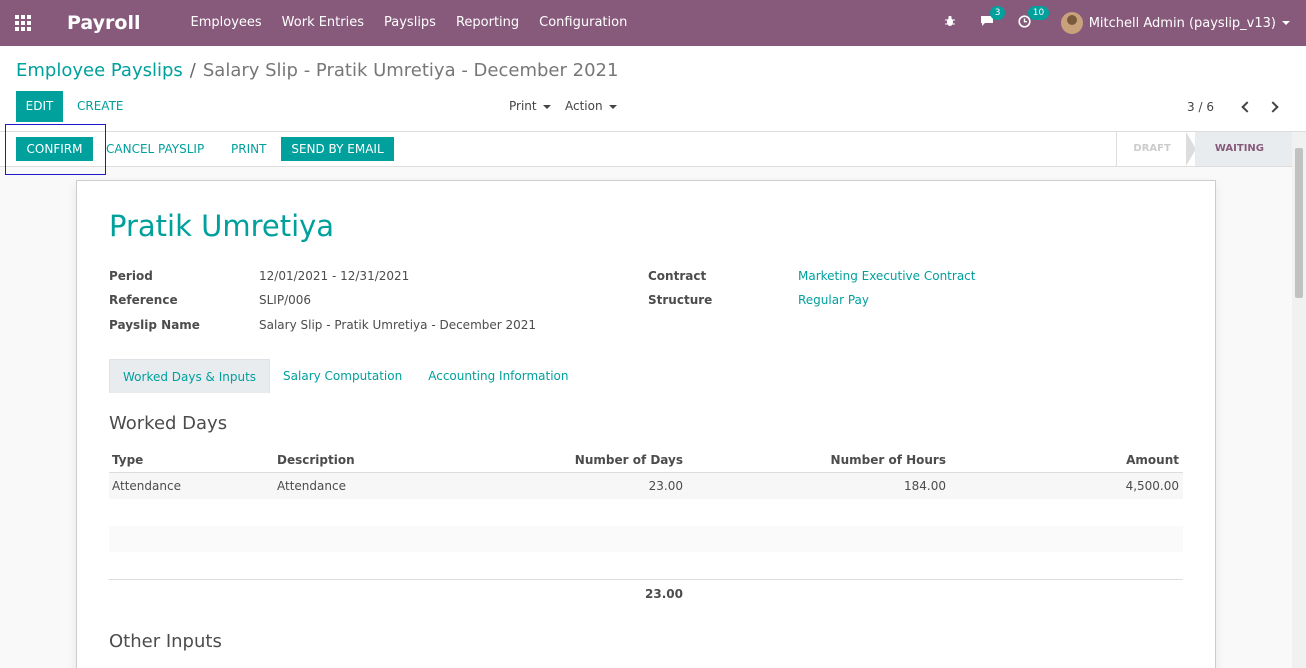  I want to click on pager-previous-icon, so click(1247, 106).